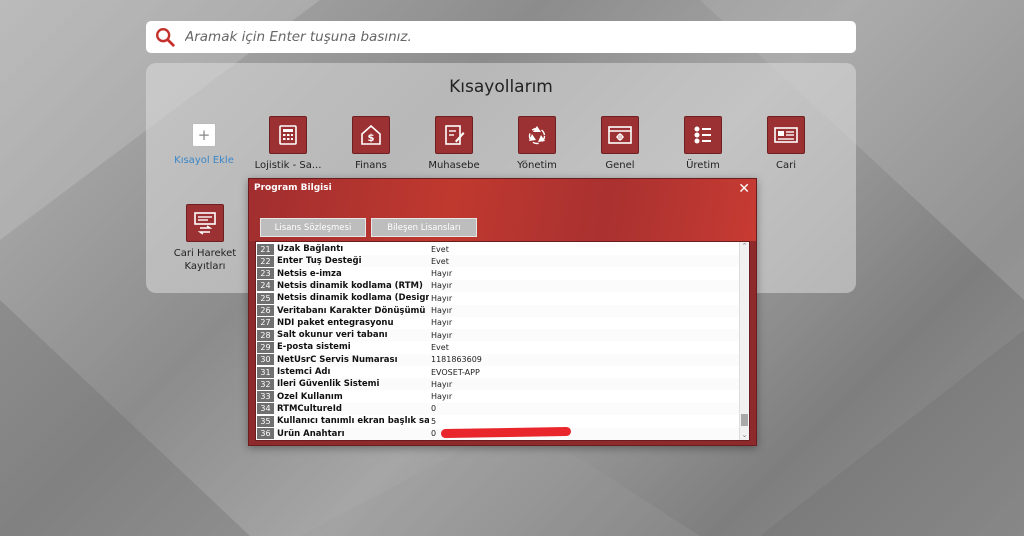 The height and width of the screenshot is (536, 1024). I want to click on scroll-thumb, so click(744, 420).